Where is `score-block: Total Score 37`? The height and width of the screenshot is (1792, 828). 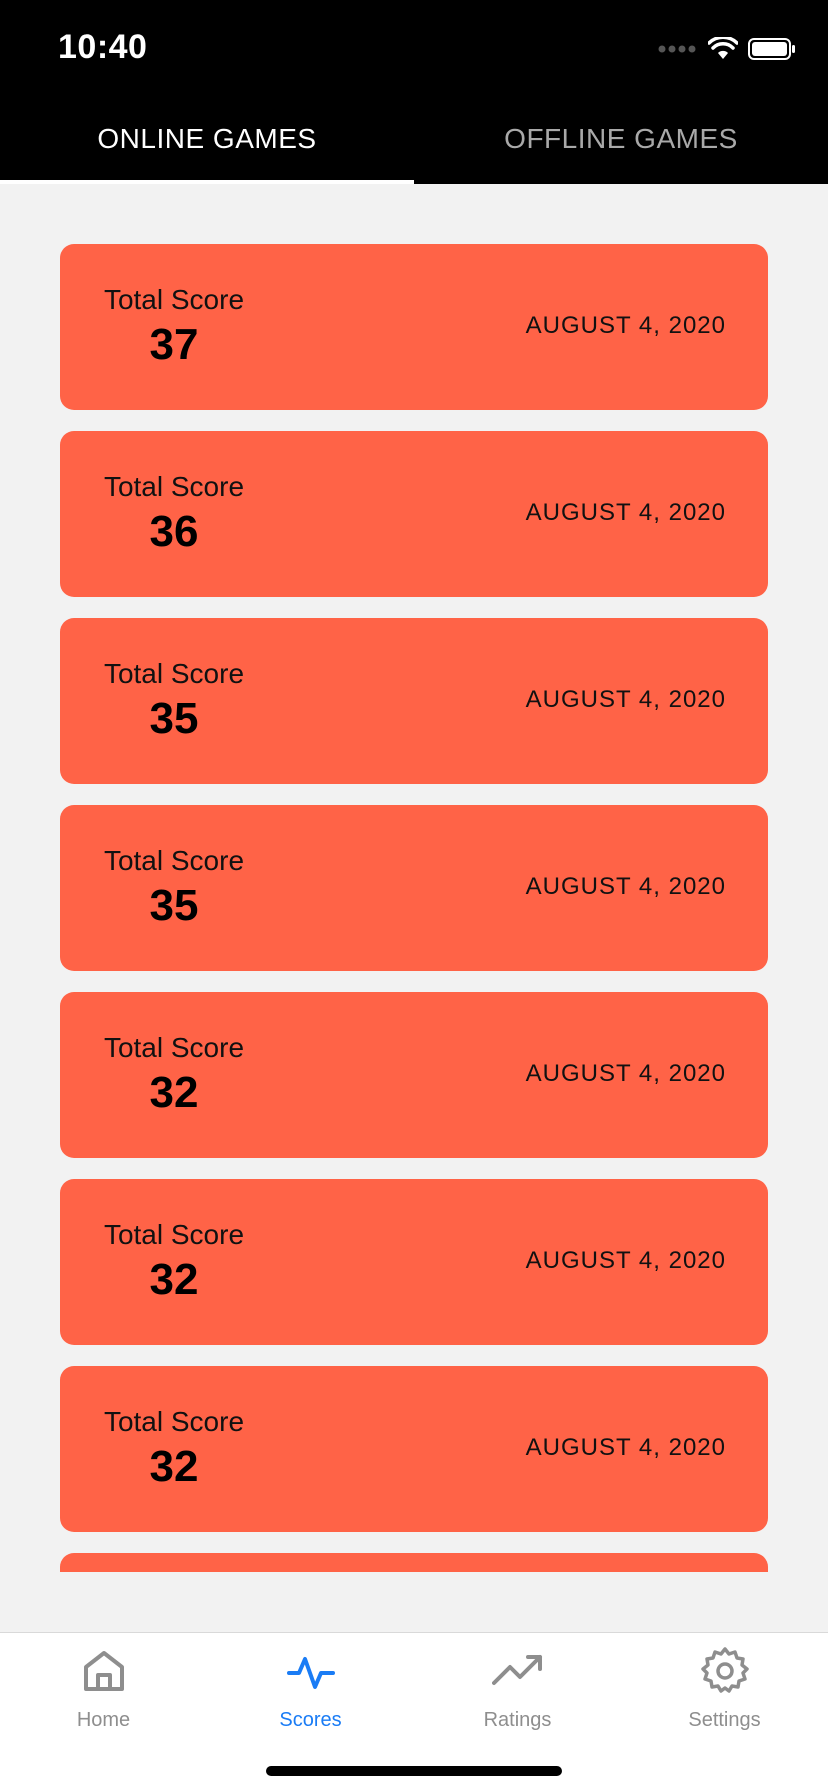 score-block: Total Score 37 is located at coordinates (174, 327).